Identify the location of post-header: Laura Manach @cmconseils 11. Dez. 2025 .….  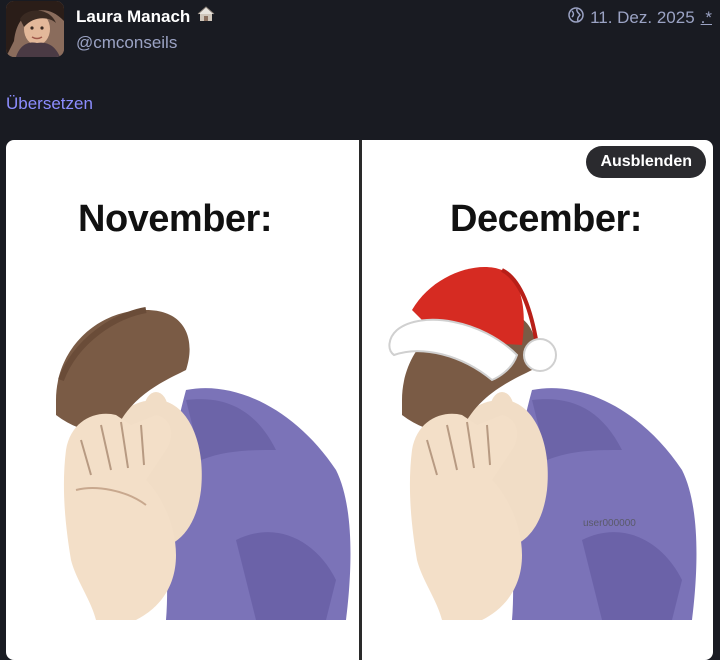
(360, 30).